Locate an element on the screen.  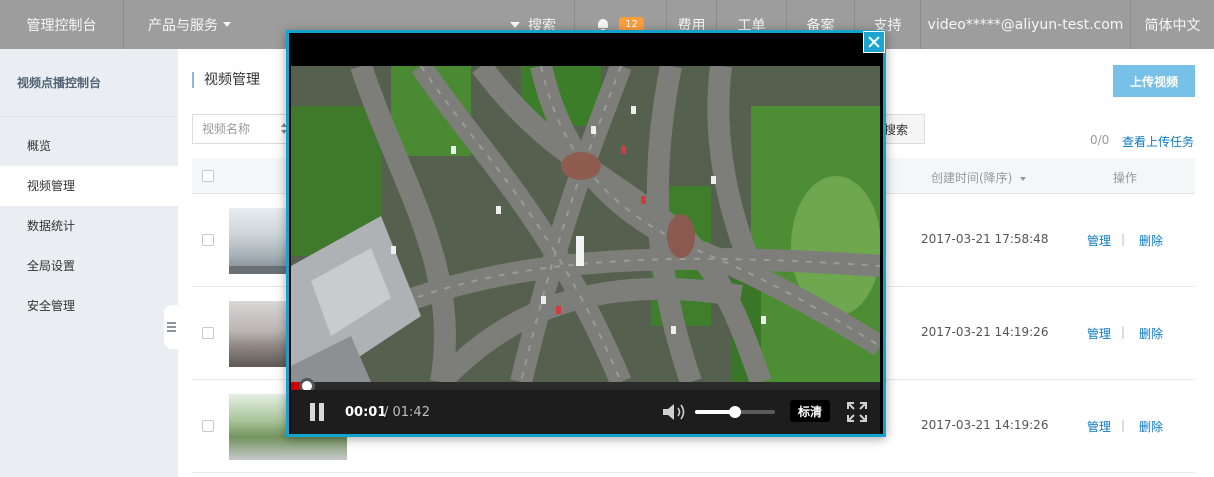
actions-header: 操作 is located at coordinates (1125, 178).